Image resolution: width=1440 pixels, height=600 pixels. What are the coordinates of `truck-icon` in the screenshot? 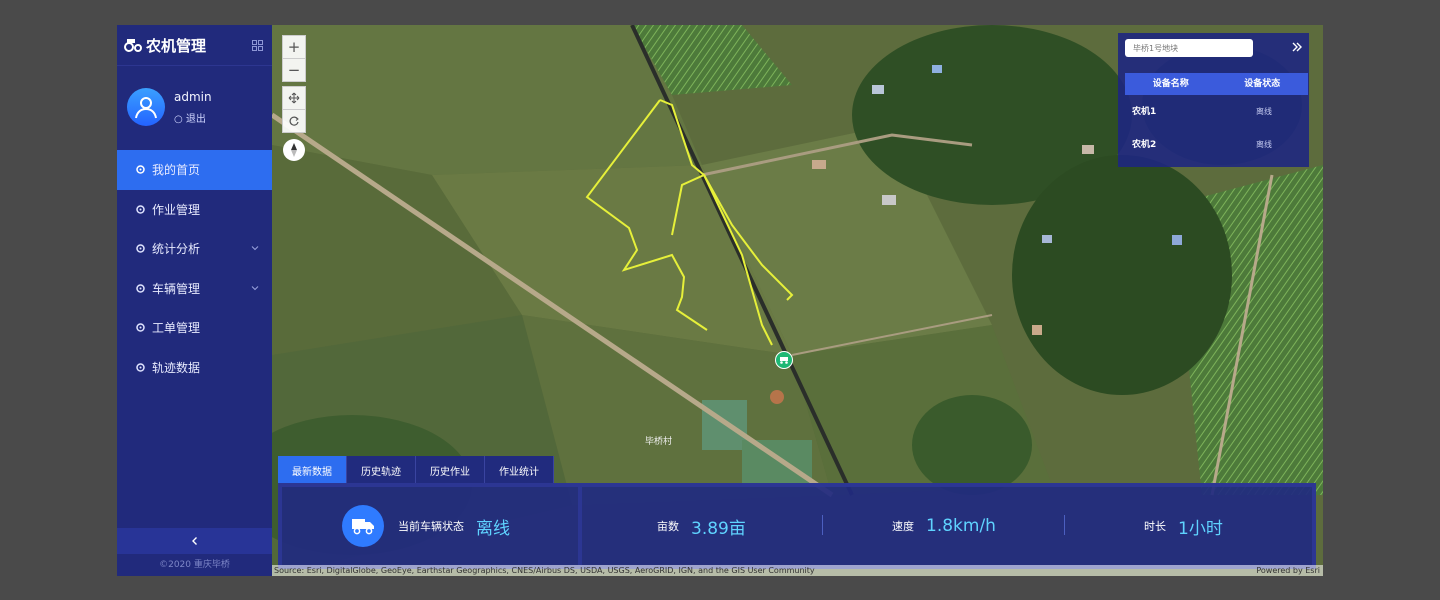 It's located at (363, 526).